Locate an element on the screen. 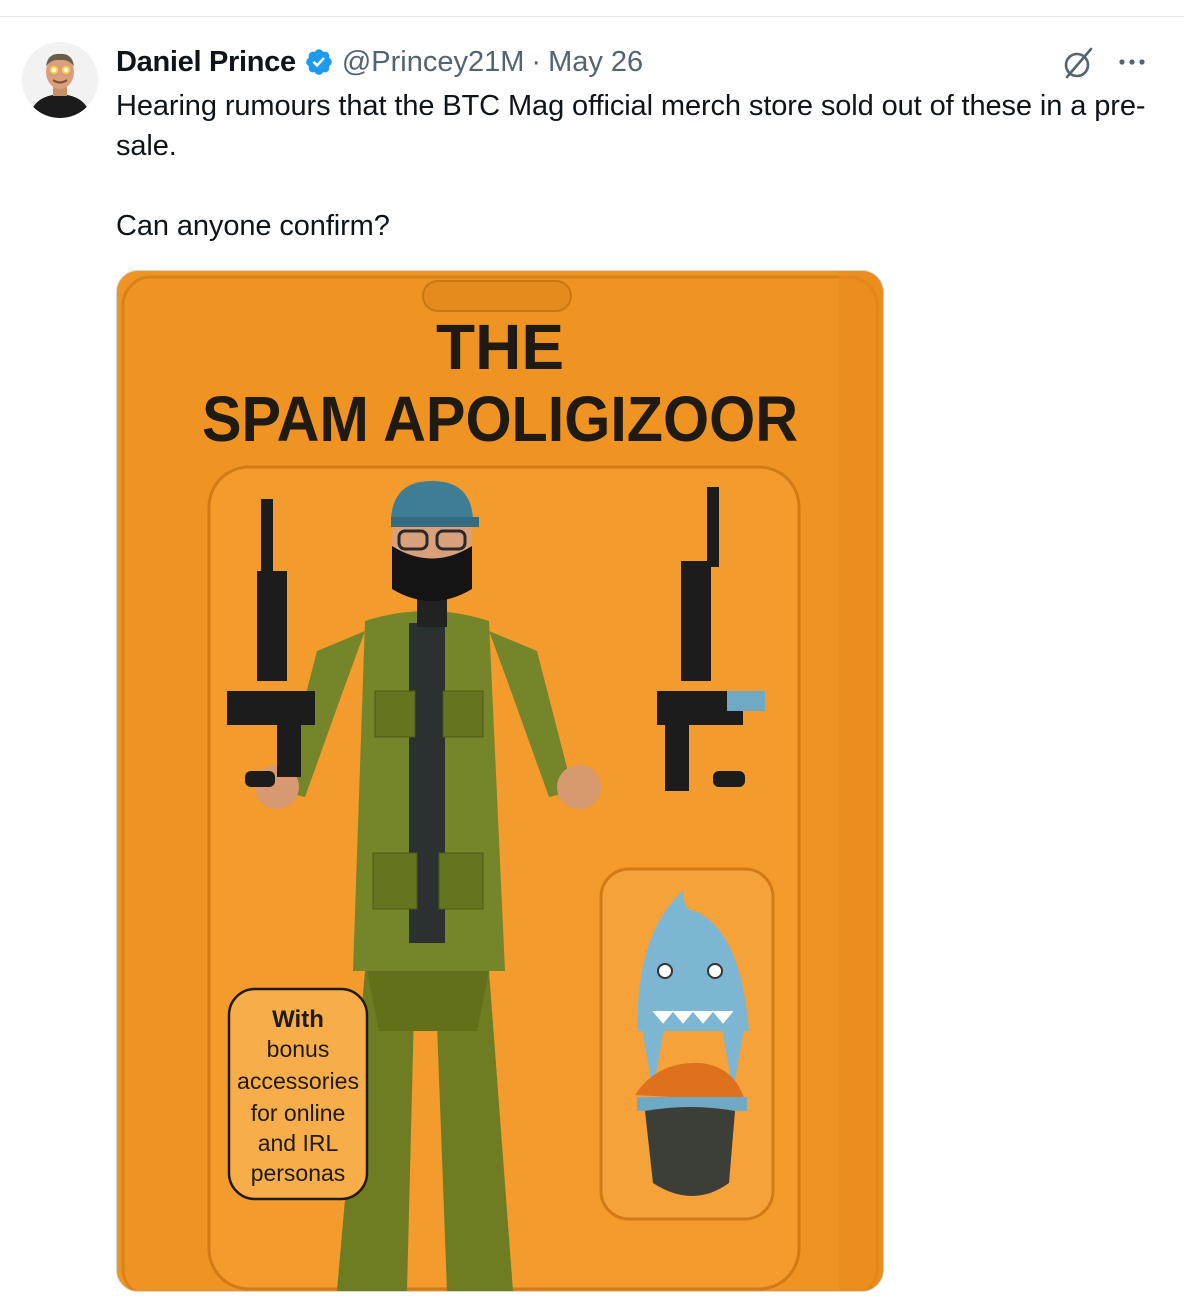  avatar is located at coordinates (60, 80).